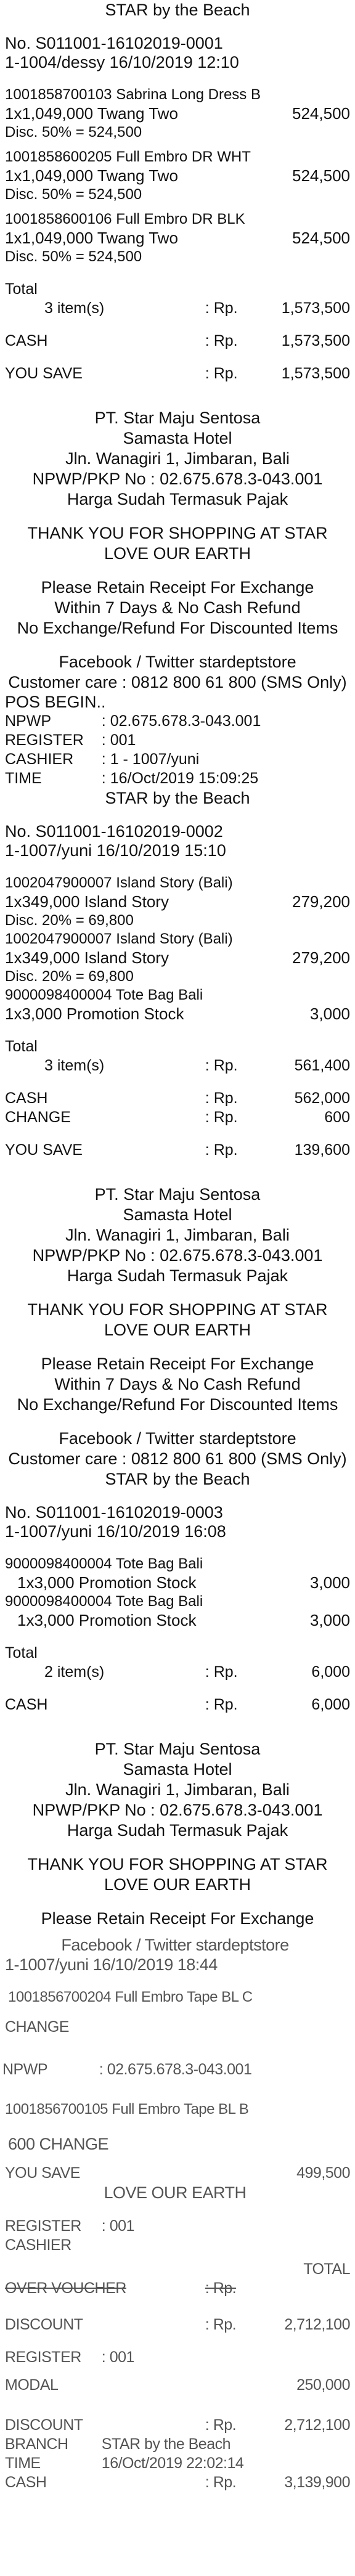  I want to click on item-discount: Disc. 50% = 524,500, so click(73, 256).